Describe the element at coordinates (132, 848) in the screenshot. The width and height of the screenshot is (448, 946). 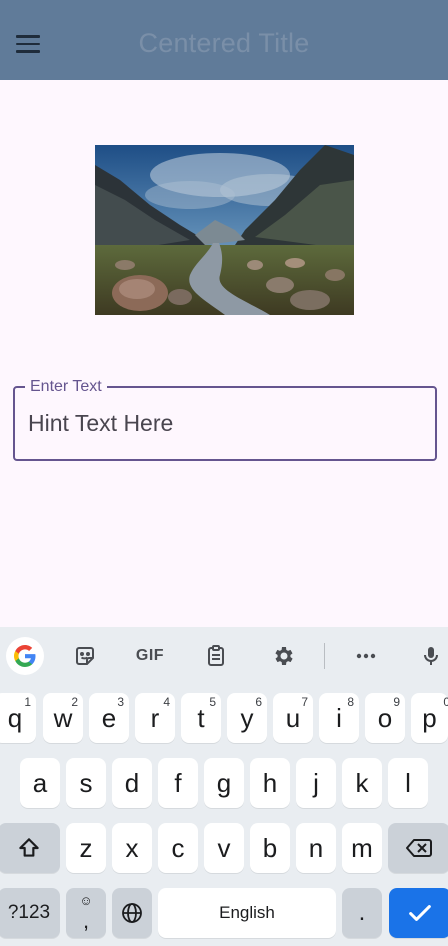
I see `key-x: x` at that location.